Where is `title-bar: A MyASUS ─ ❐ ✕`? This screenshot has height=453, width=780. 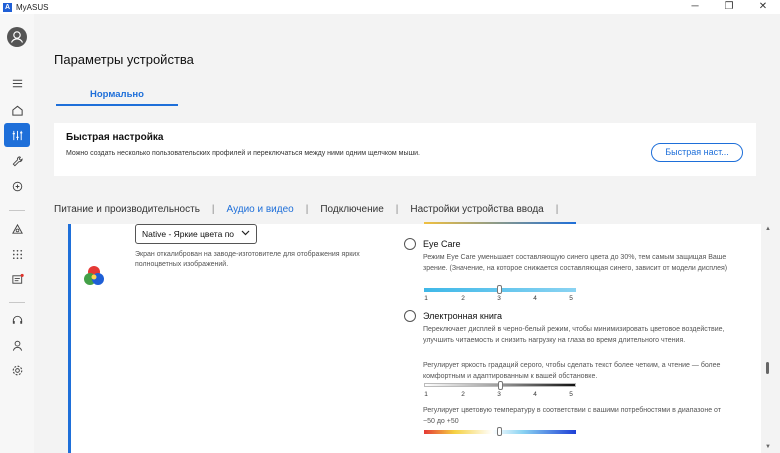
title-bar: A MyASUS ─ ❐ ✕ is located at coordinates (390, 7).